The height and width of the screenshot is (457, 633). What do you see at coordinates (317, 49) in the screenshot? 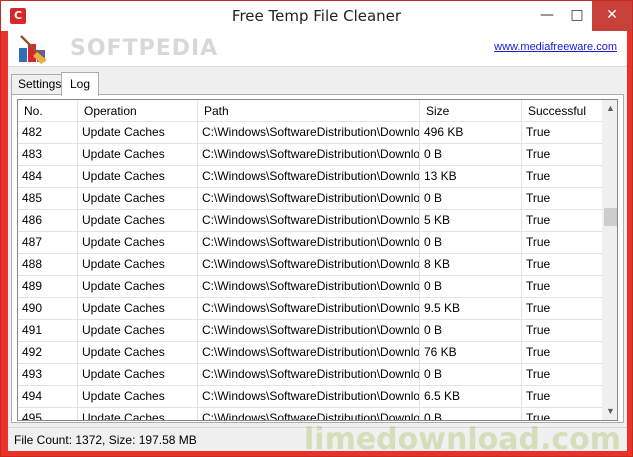
I see `header-banner: SOFTPEDIA www.mediafreeware.com` at bounding box center [317, 49].